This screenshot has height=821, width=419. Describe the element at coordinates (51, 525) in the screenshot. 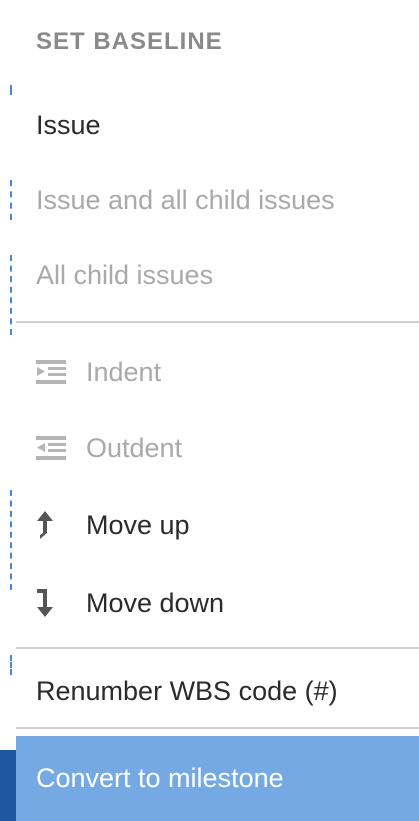

I see `arrow-up-icon` at that location.